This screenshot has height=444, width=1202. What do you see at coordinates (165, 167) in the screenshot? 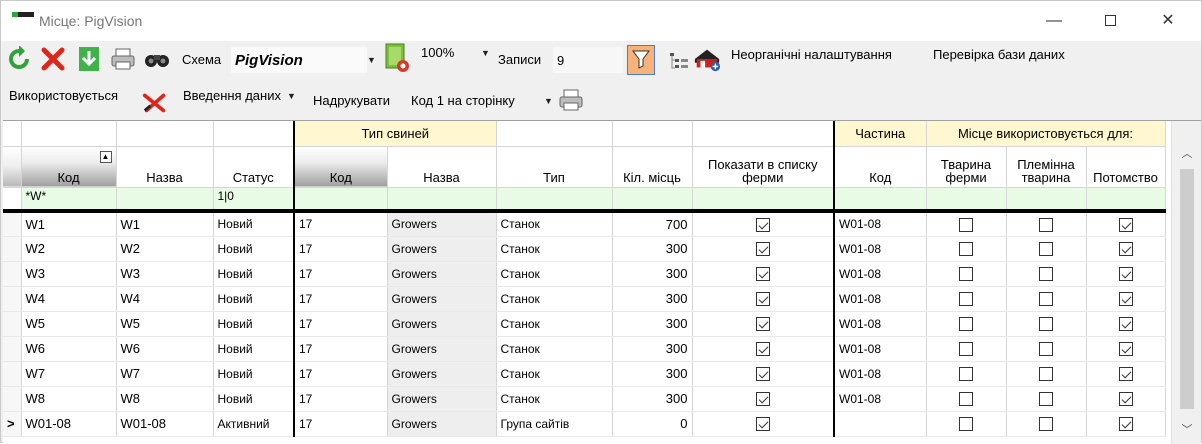
I see `column-header-name: Назва` at bounding box center [165, 167].